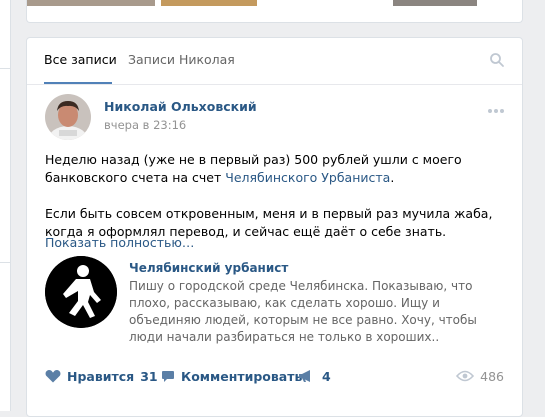 This screenshot has height=417, width=545. What do you see at coordinates (81, 292) in the screenshot?
I see `group-logo` at bounding box center [81, 292].